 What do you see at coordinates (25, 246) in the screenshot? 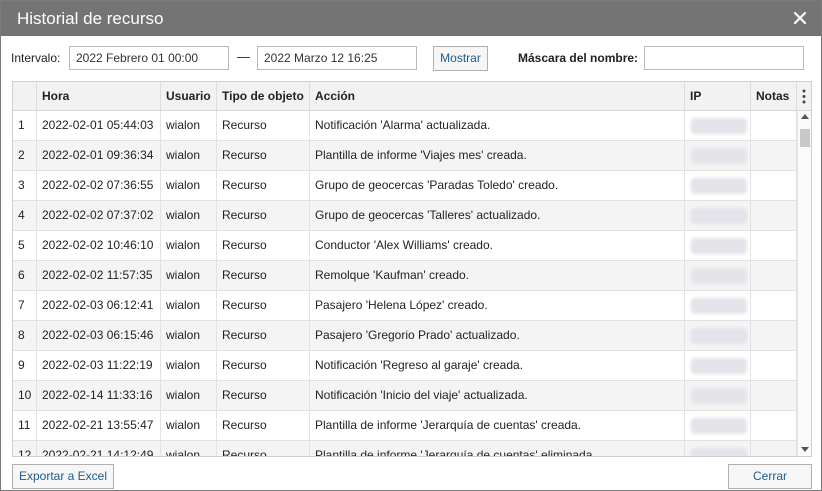
I see `cell-index: 5` at bounding box center [25, 246].